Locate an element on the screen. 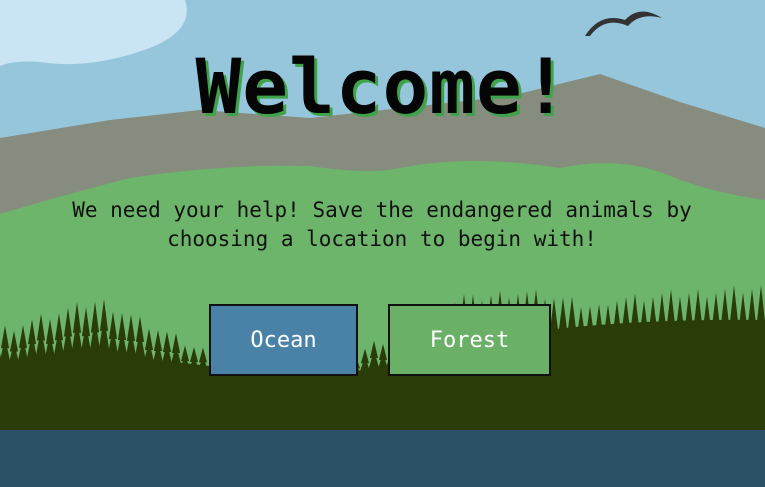 The height and width of the screenshot is (487, 765). lake is located at coordinates (382, 458).